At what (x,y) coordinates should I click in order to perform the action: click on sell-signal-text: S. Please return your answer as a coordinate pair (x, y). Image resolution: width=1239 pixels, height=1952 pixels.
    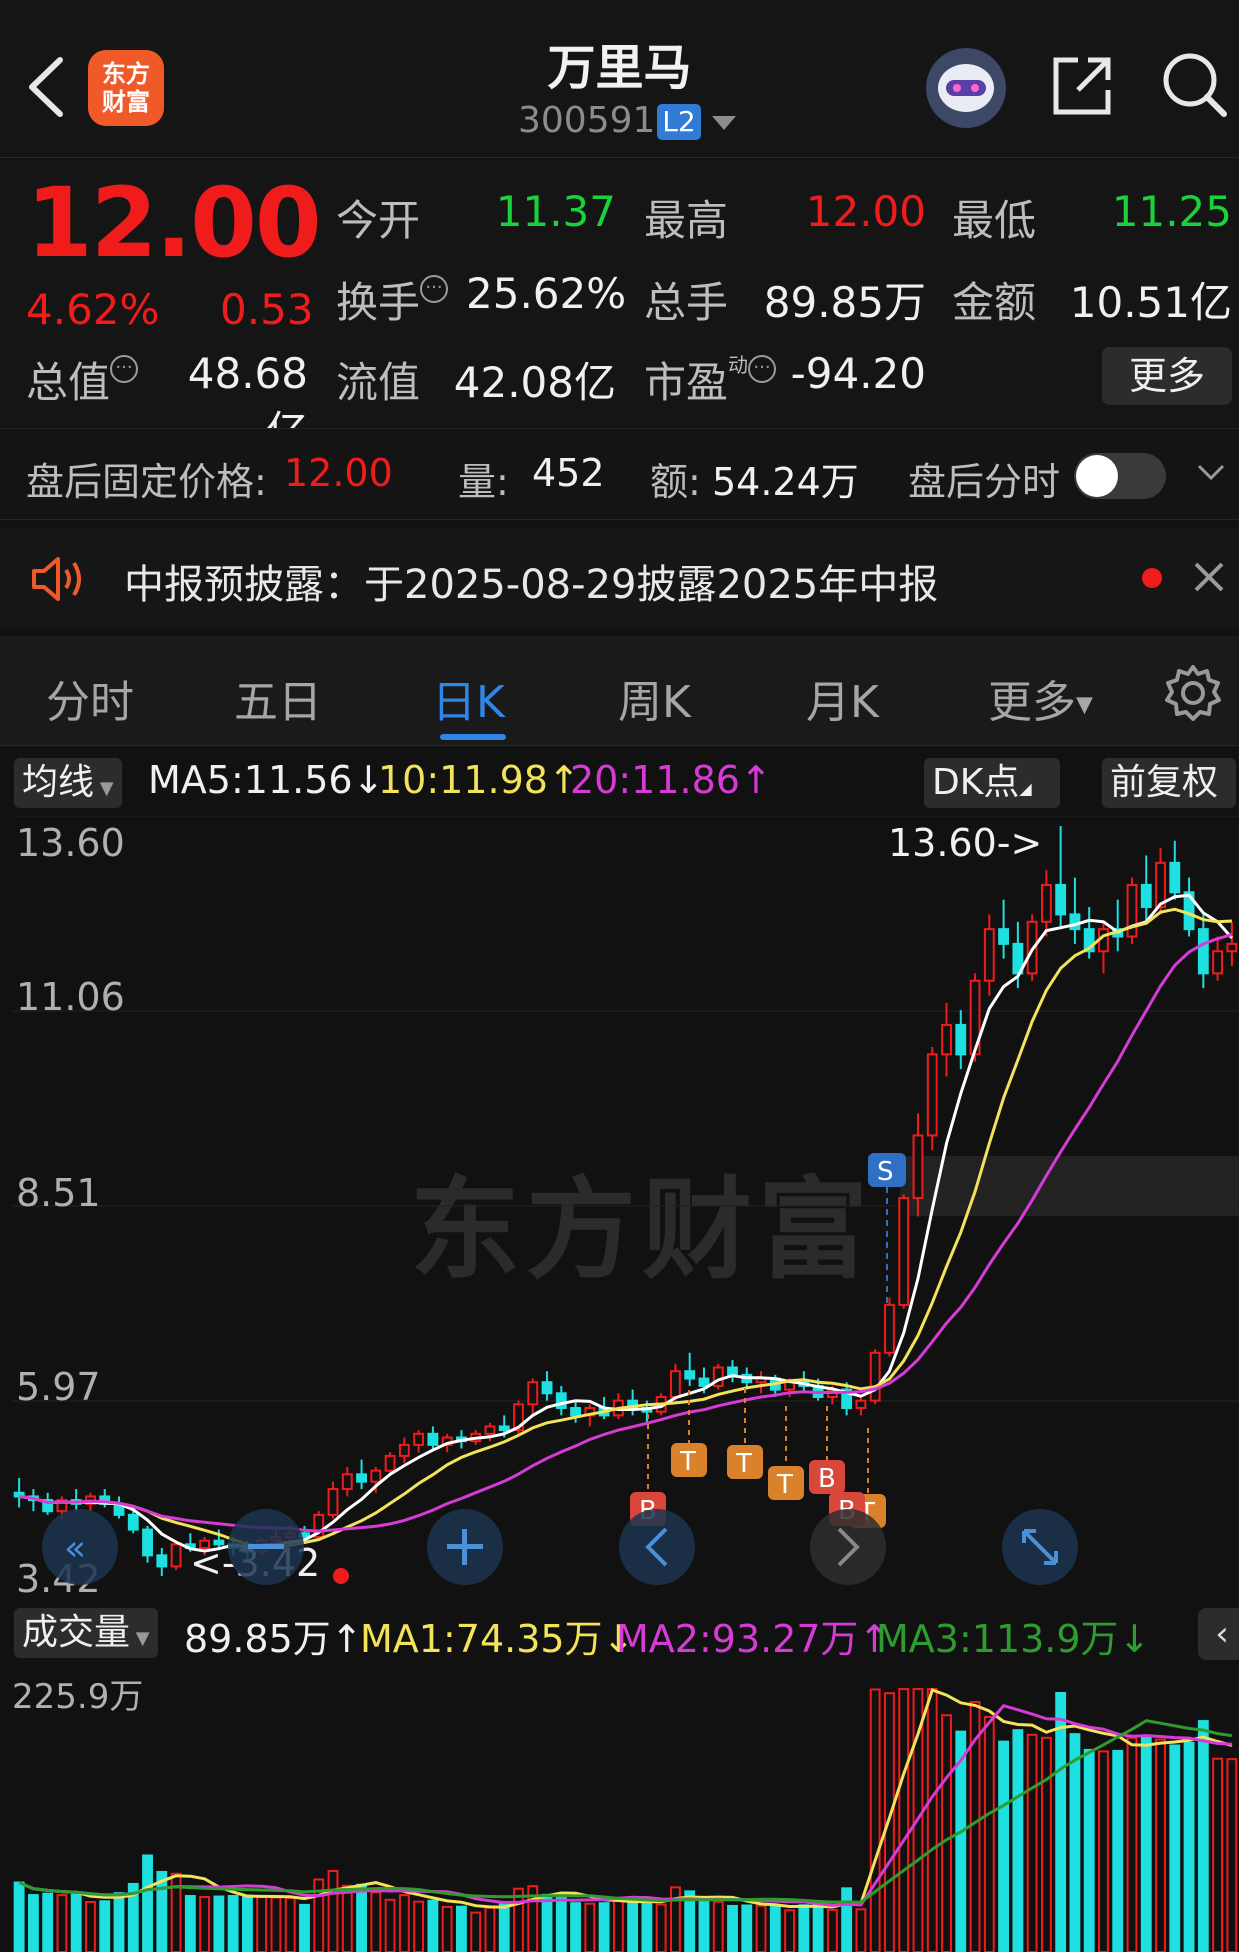
    Looking at the image, I should click on (885, 1172).